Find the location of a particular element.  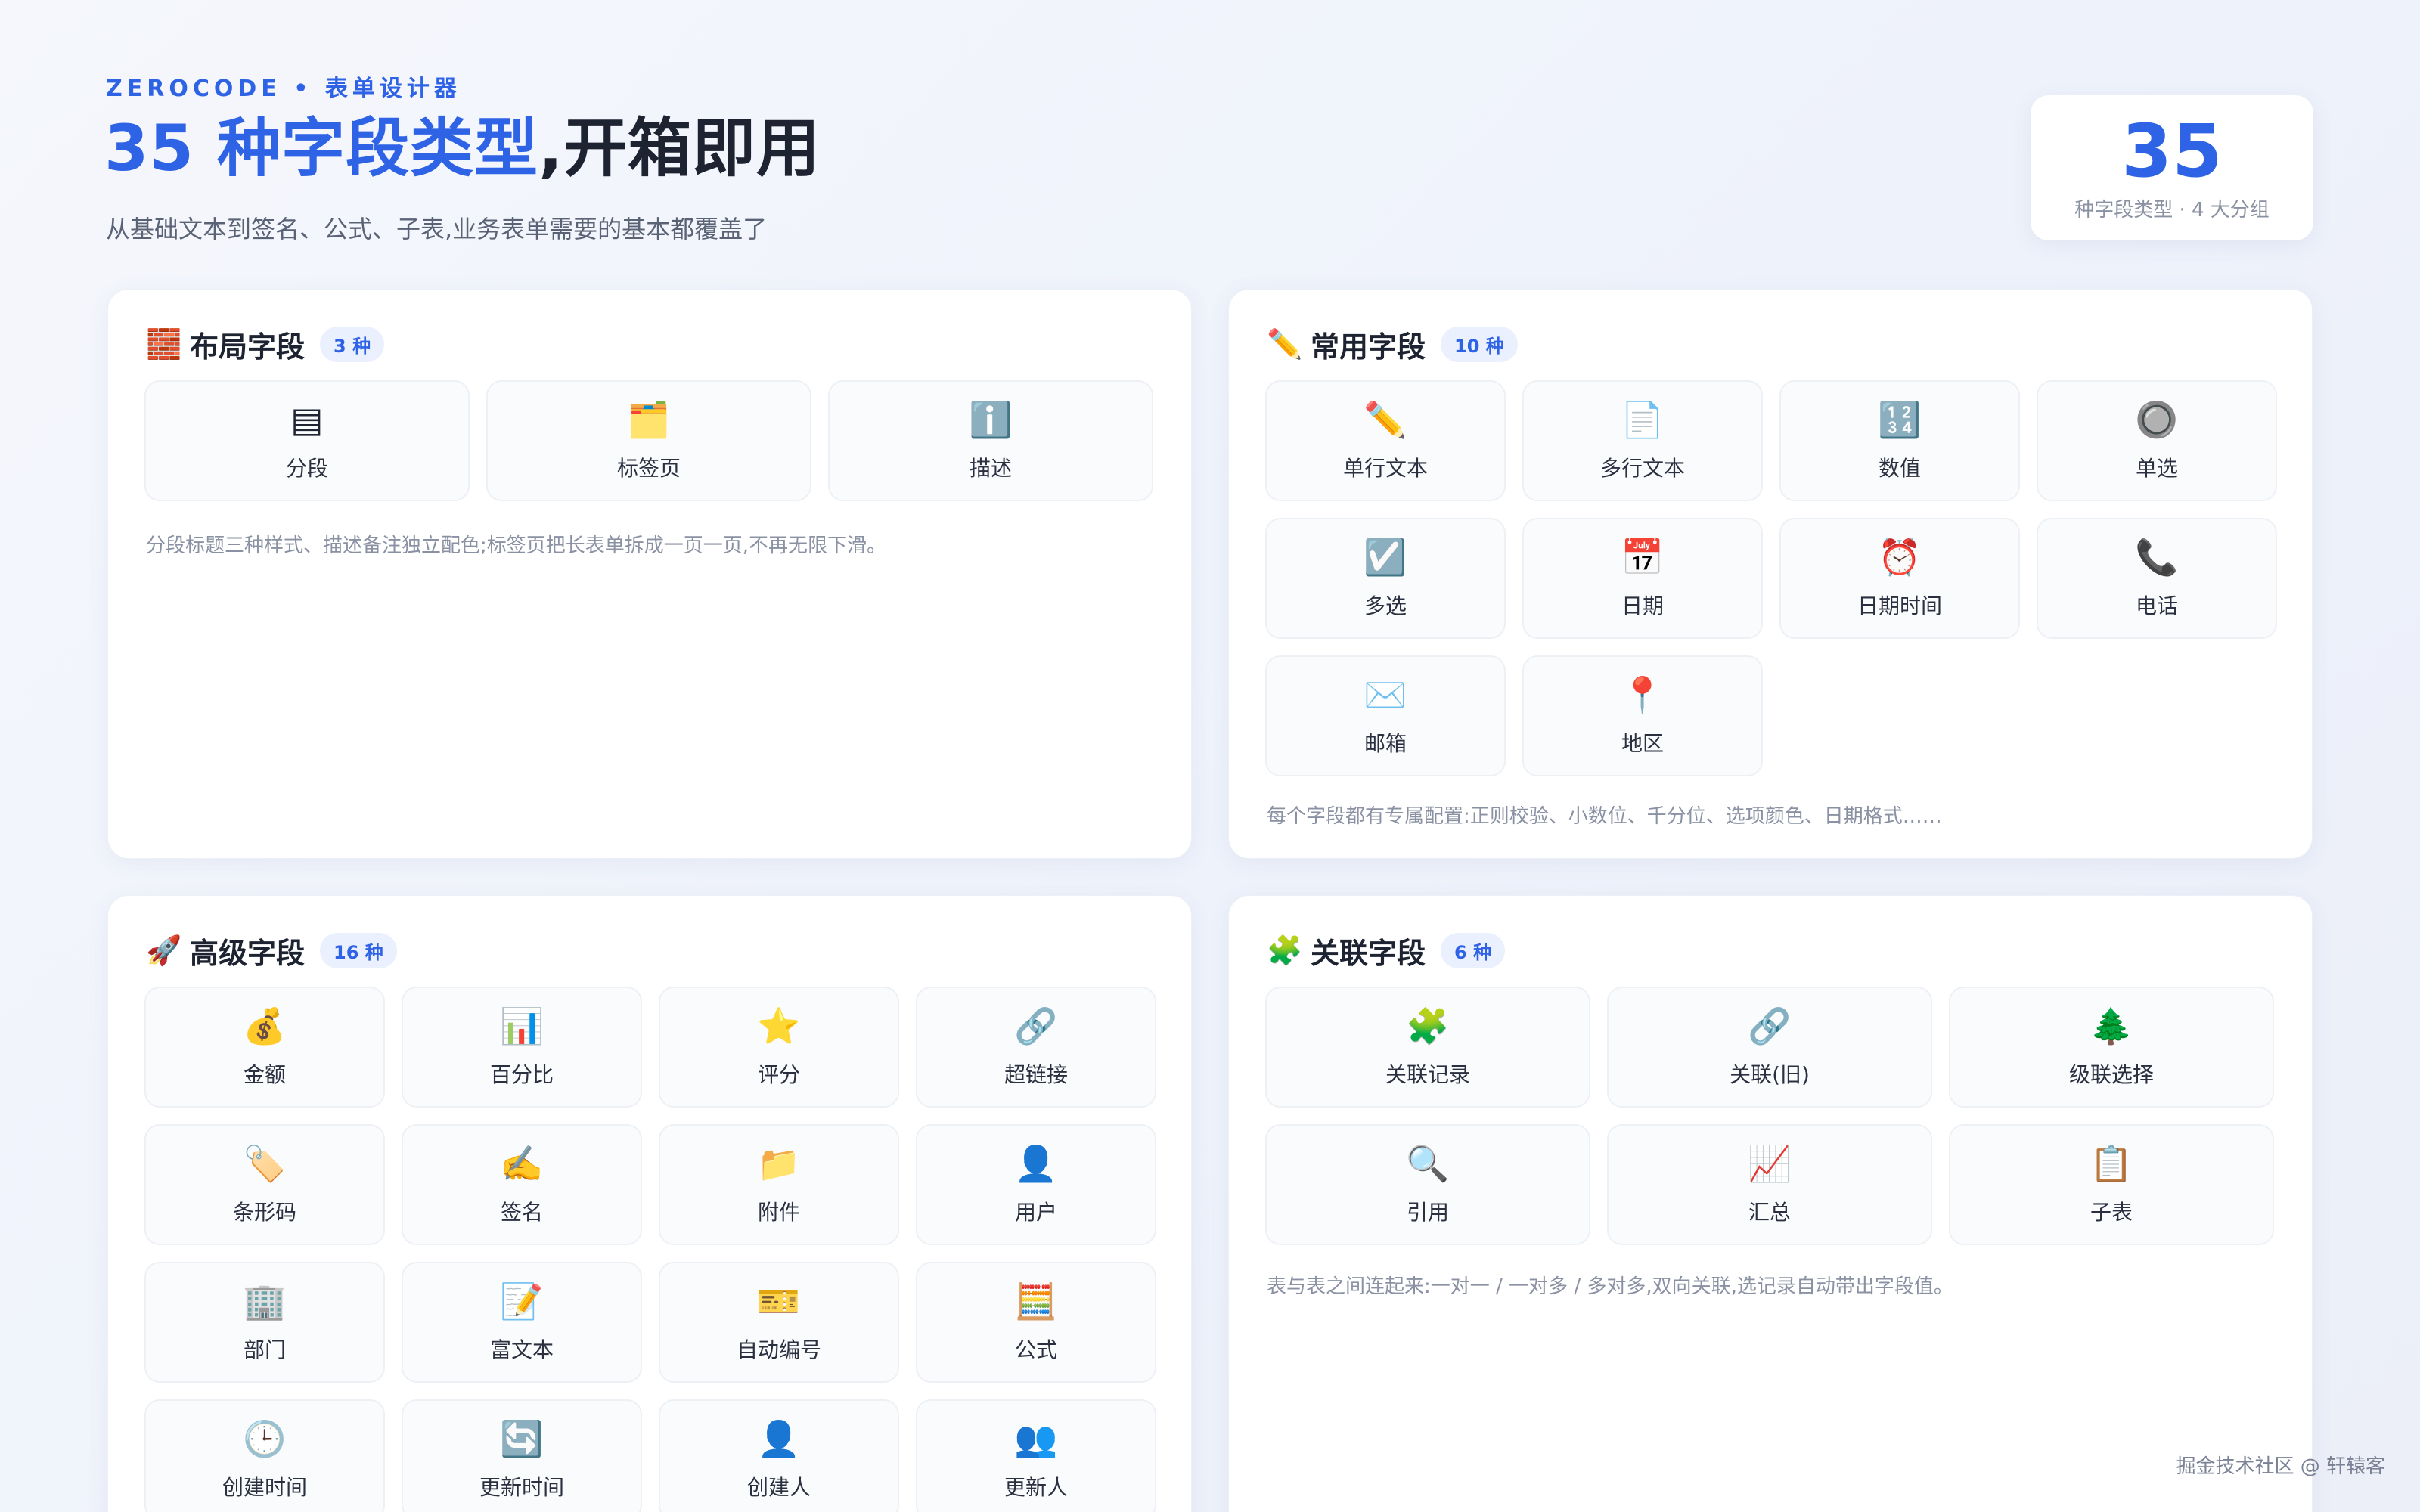

field-grid: ✏️ 单行文本 📄 多行文本 🔢 数值 🔘 单选 ☑️ 多选 📅 日期 ⏰ 日期时间 📞 电话 ✉️ 邮箱 📍 地区 is located at coordinates (1771, 578).